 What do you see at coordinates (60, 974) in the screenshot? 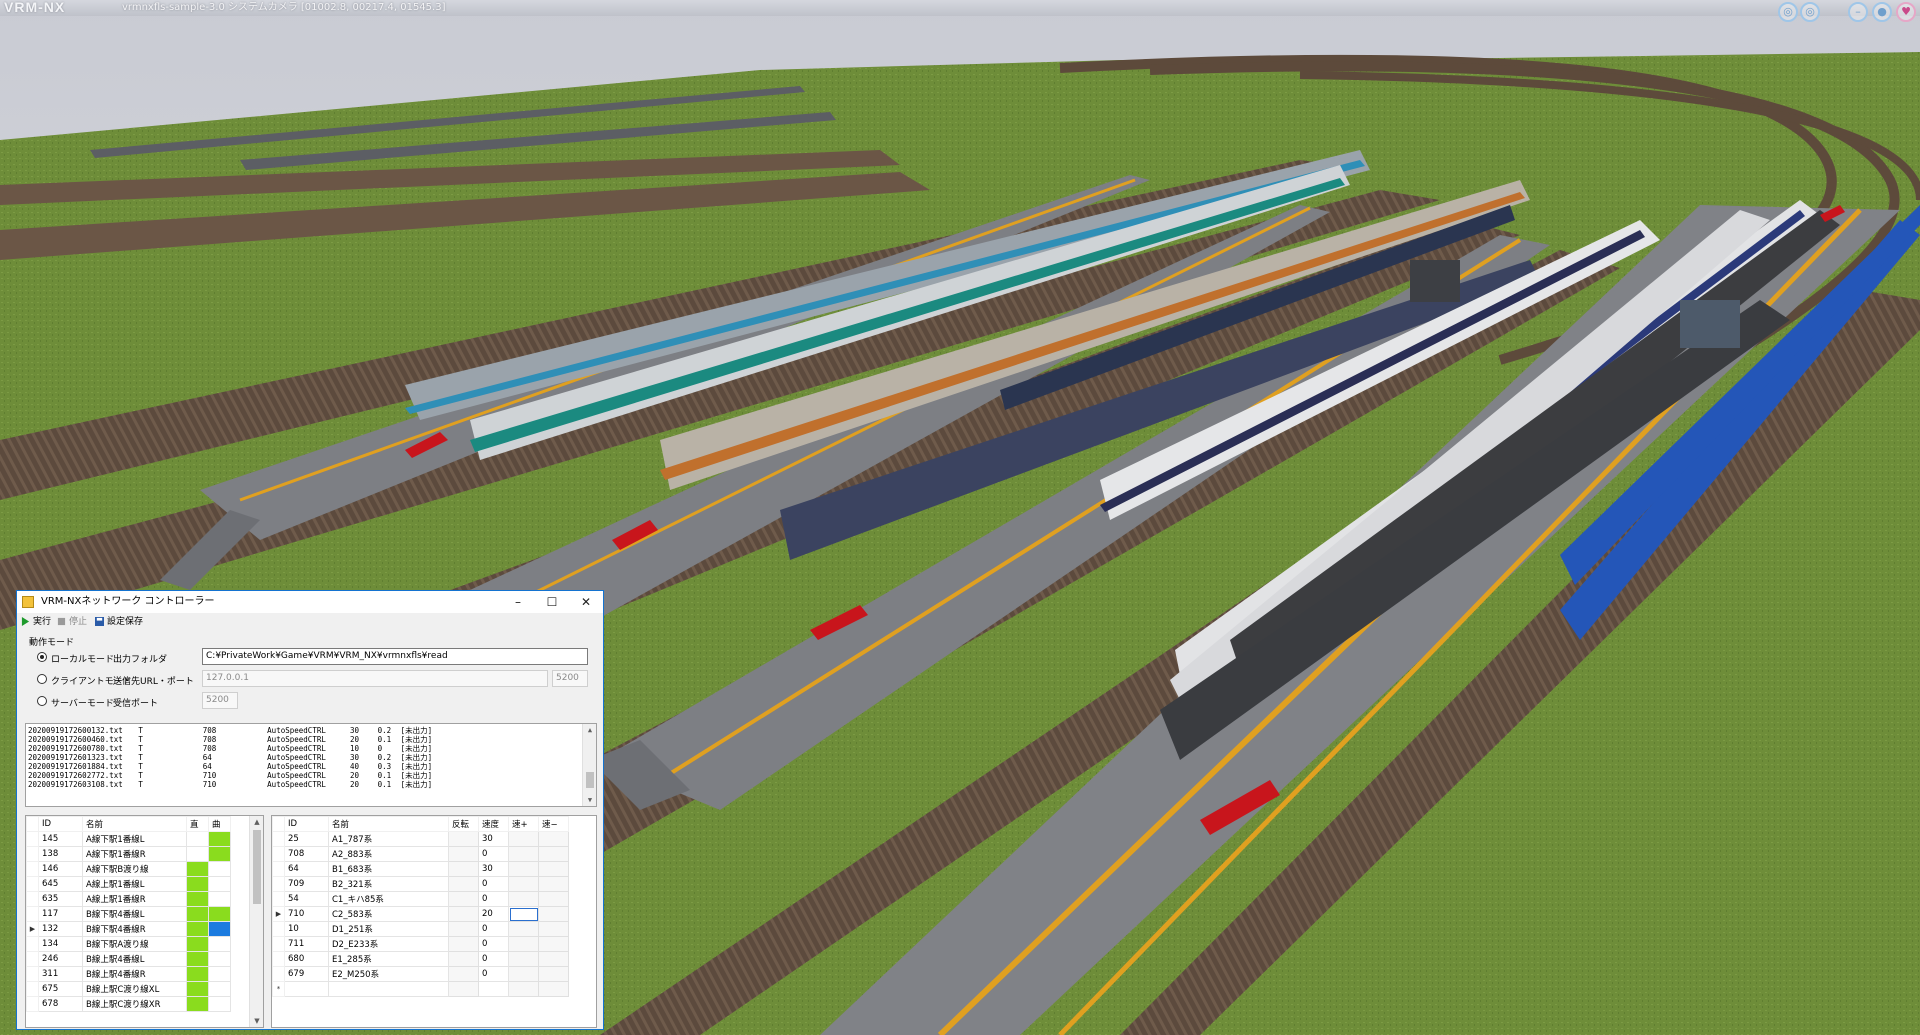
I see `point-id: 311` at bounding box center [60, 974].